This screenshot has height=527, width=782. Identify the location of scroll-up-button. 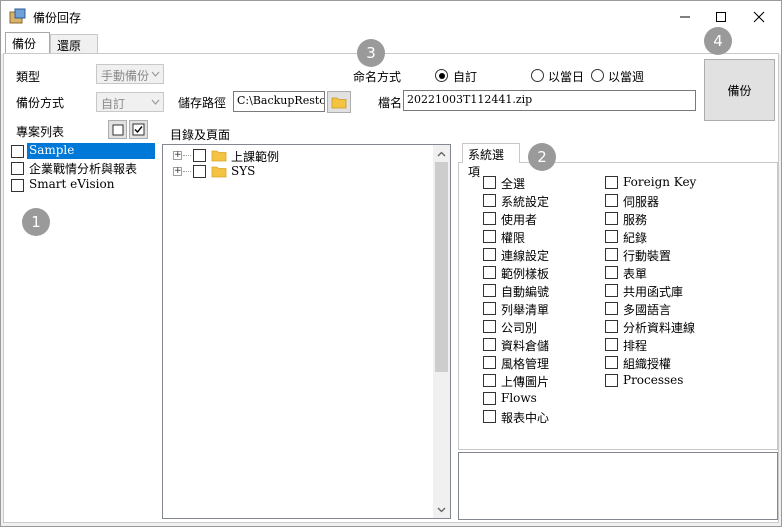
(441, 153).